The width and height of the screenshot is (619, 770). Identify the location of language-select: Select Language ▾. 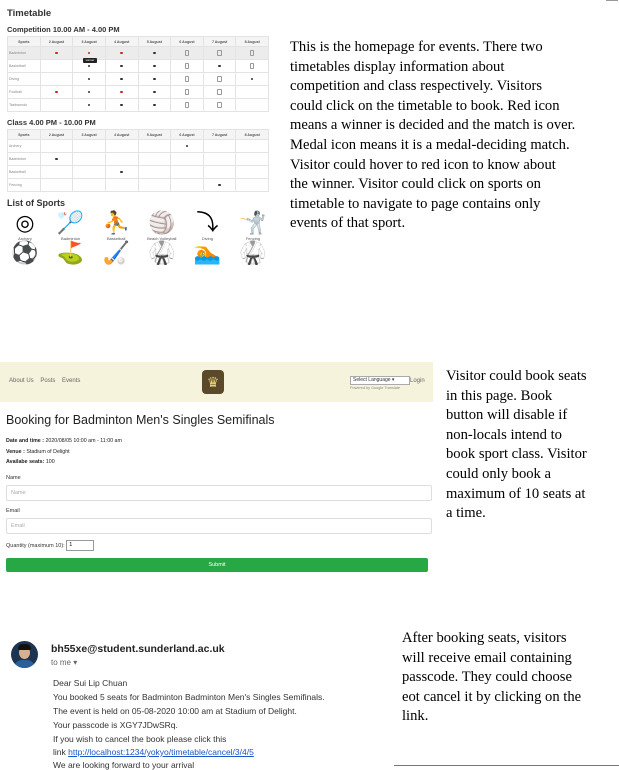
(380, 380).